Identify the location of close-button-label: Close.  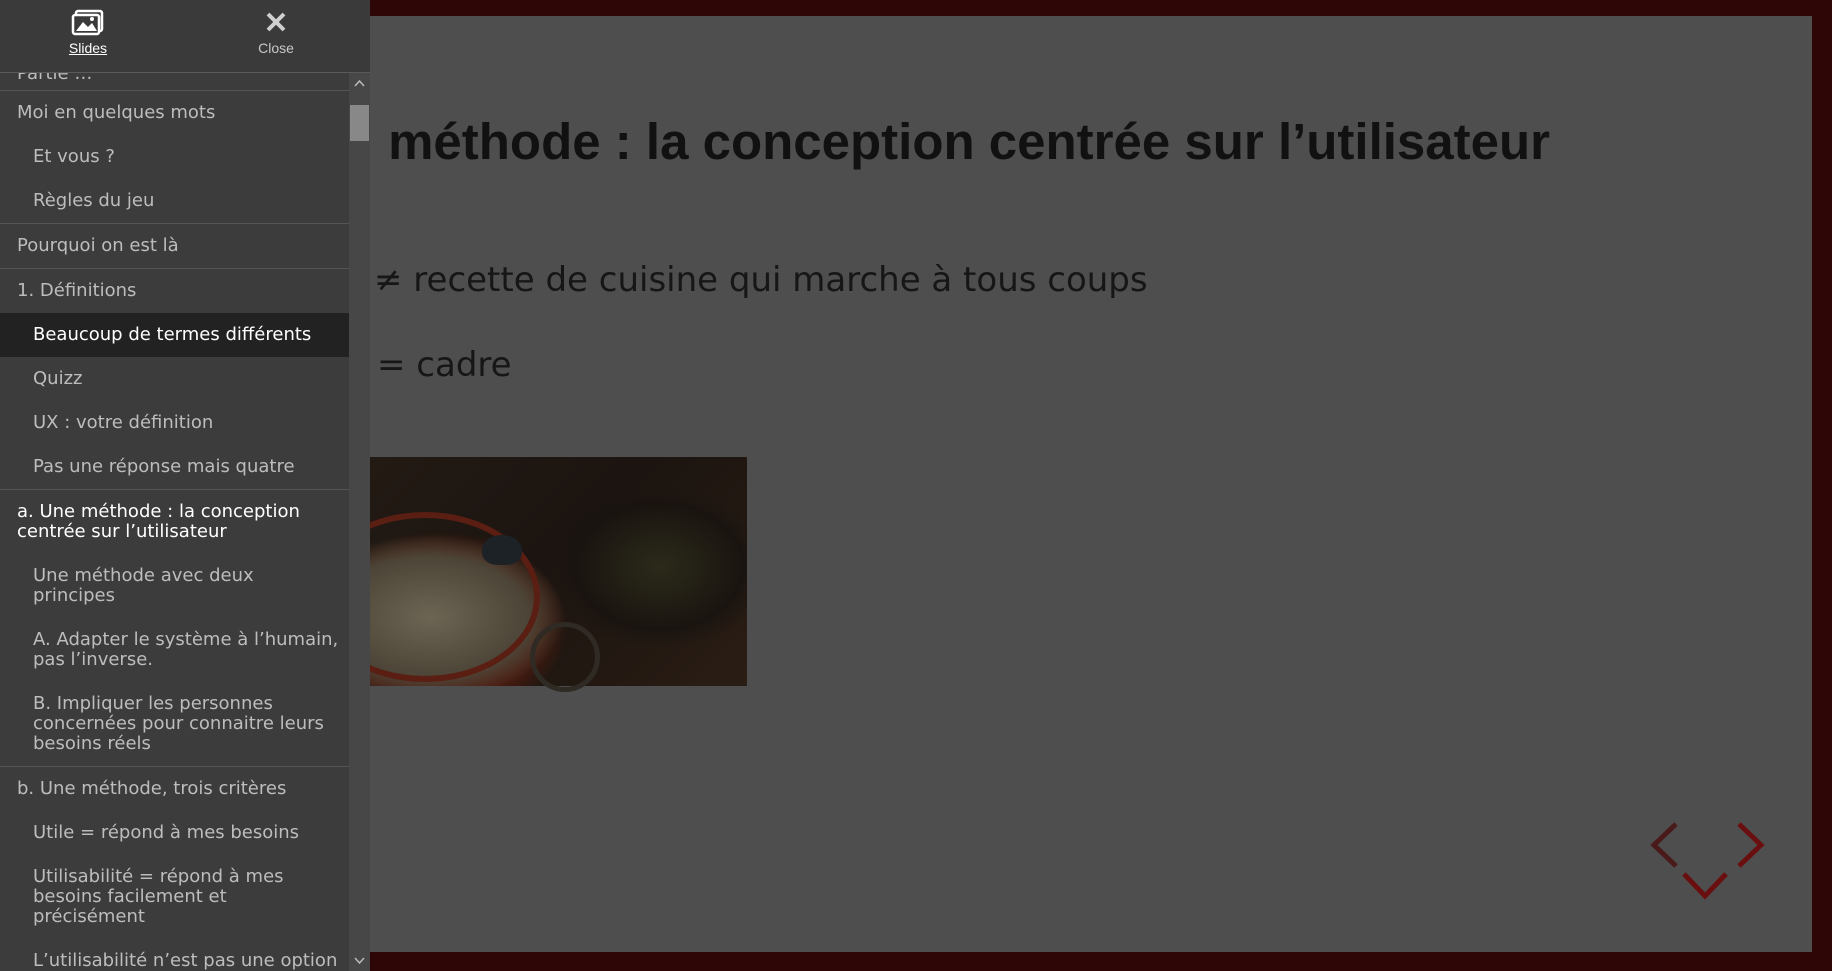
(276, 48).